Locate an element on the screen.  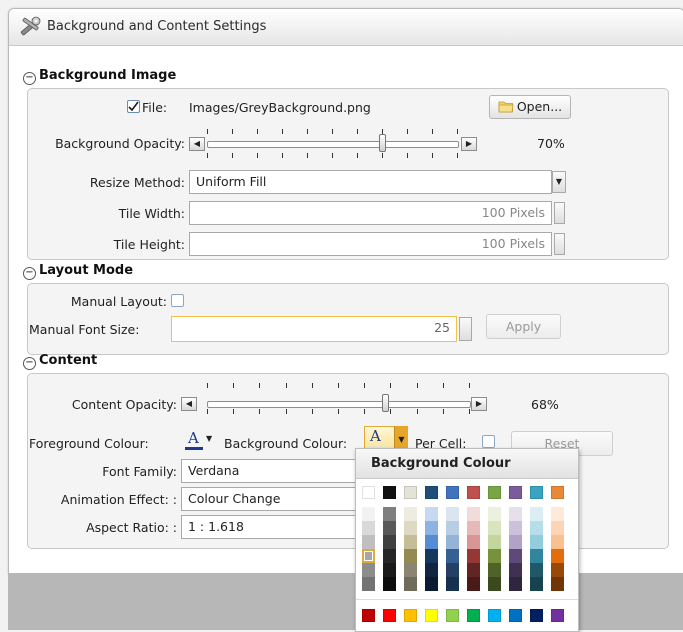
chevron-down-icon: ▼ is located at coordinates (209, 438).